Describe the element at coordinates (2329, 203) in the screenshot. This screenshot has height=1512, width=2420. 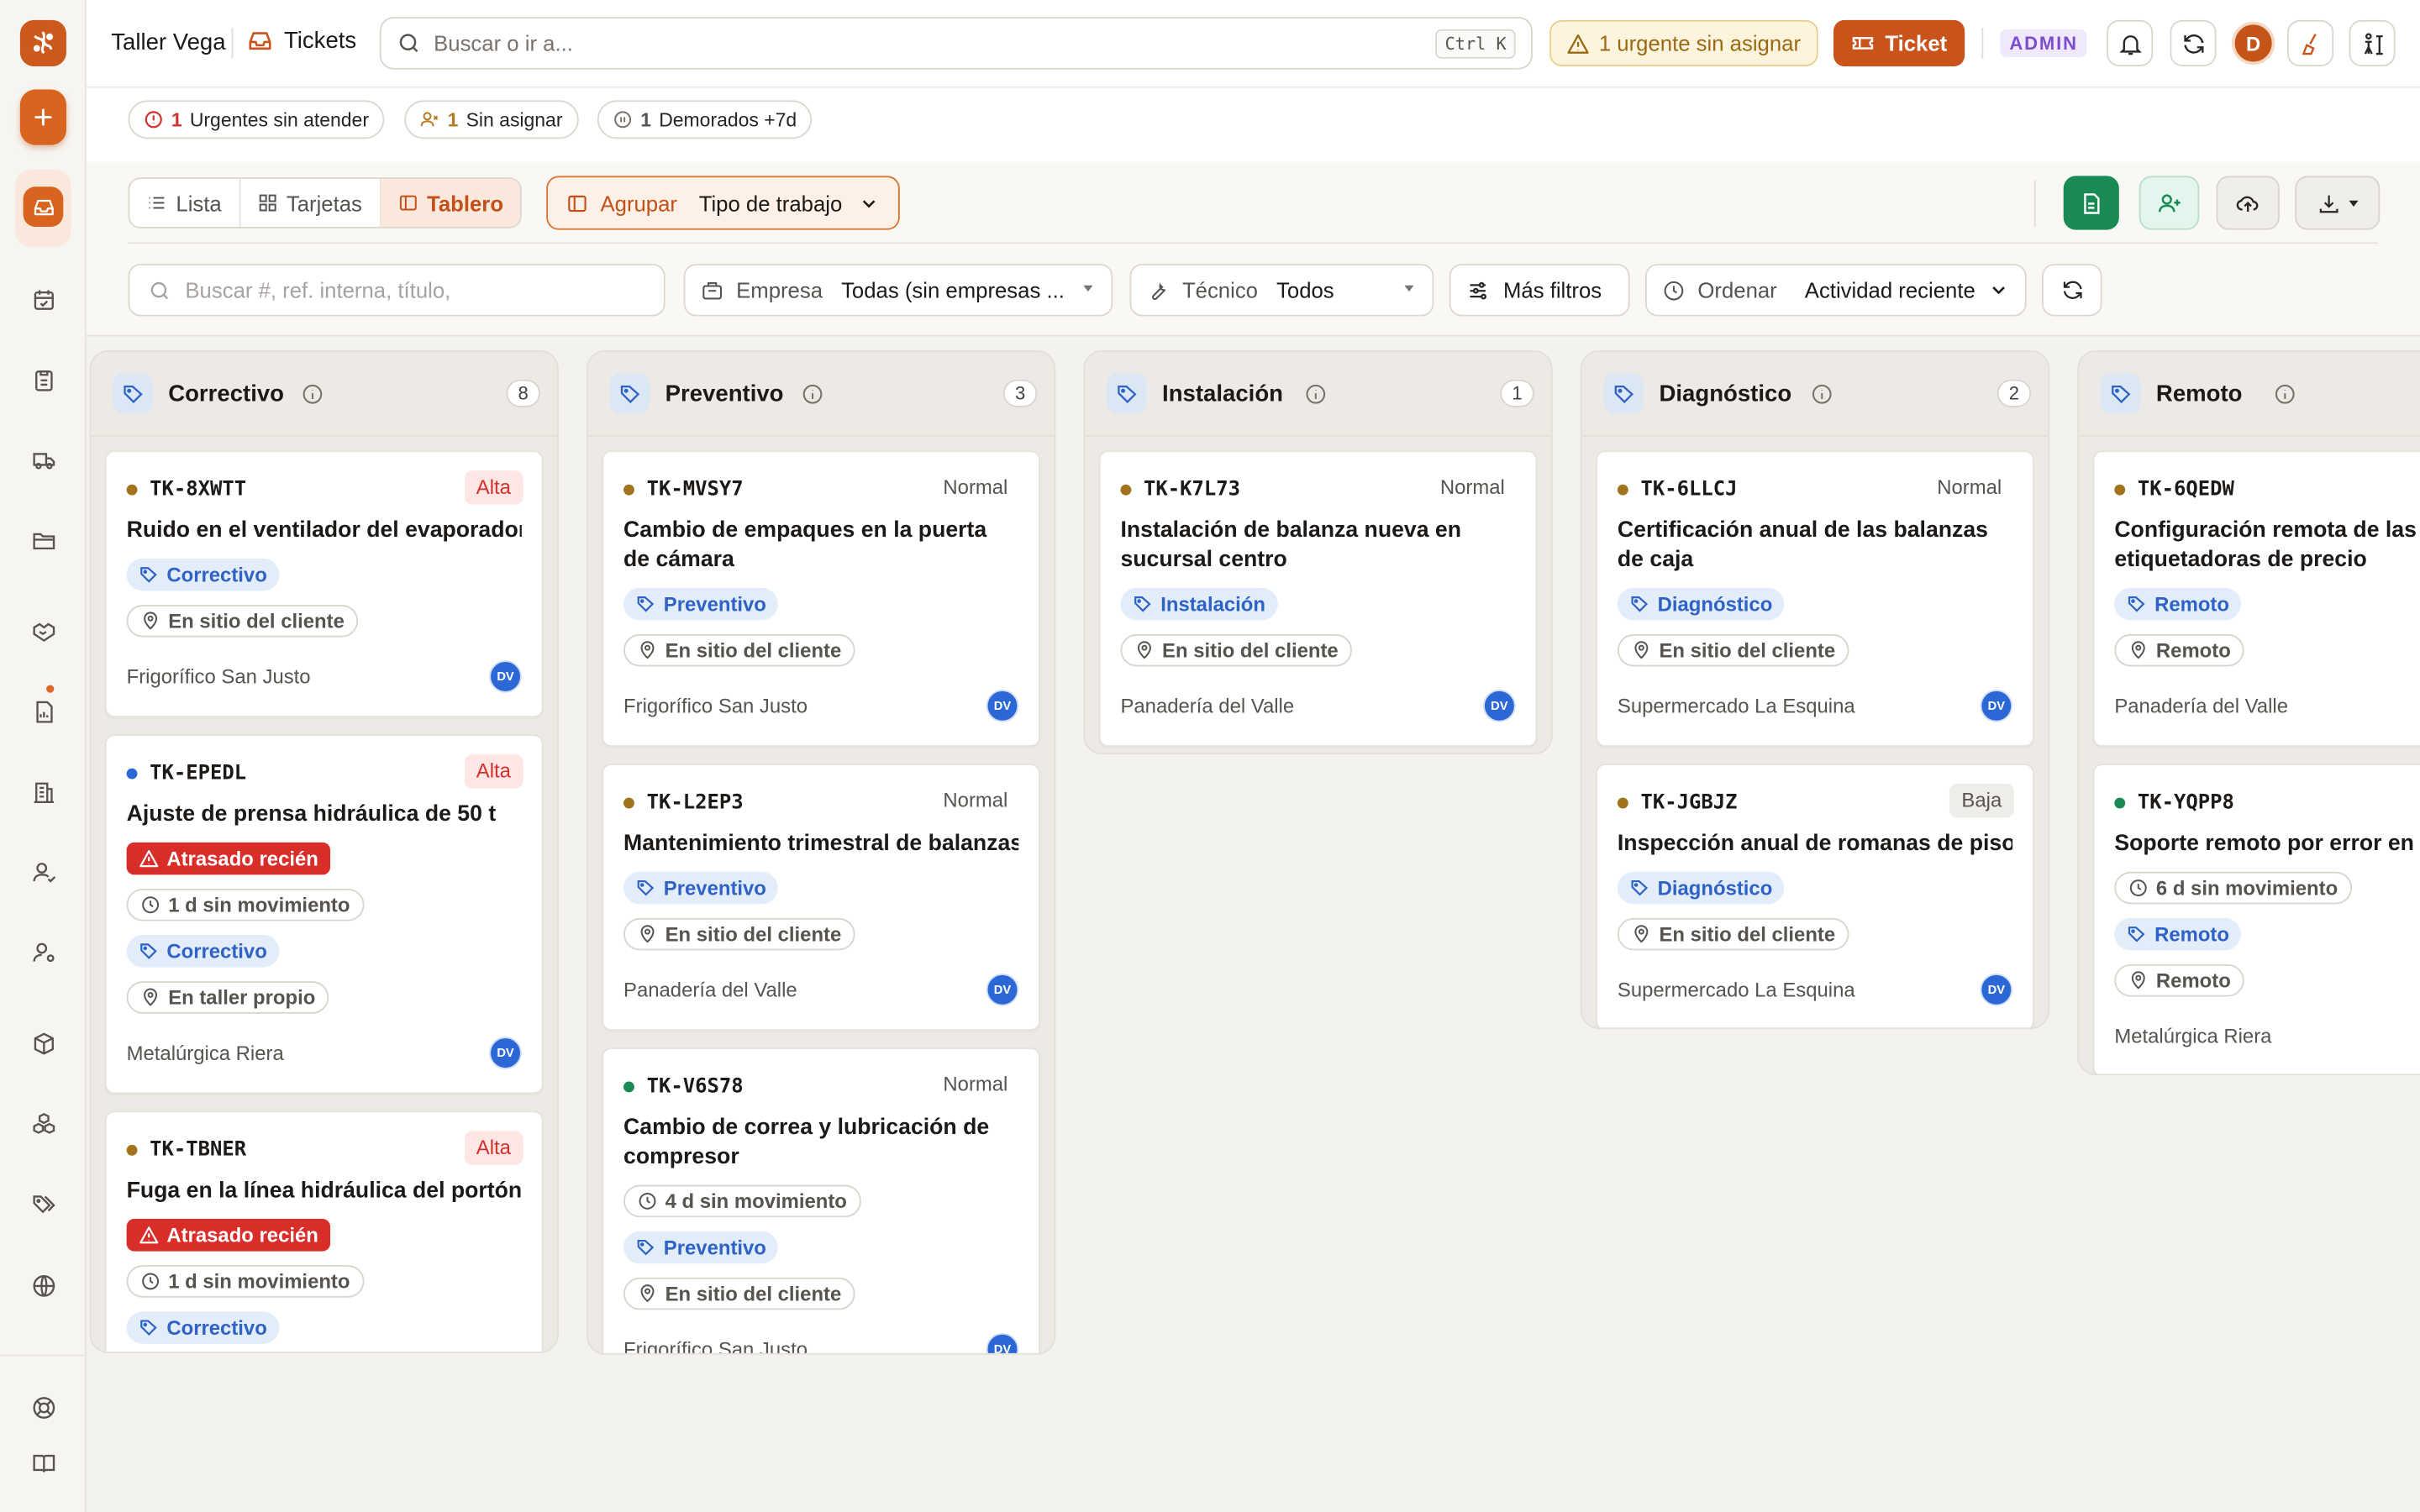
I see `download-icon` at that location.